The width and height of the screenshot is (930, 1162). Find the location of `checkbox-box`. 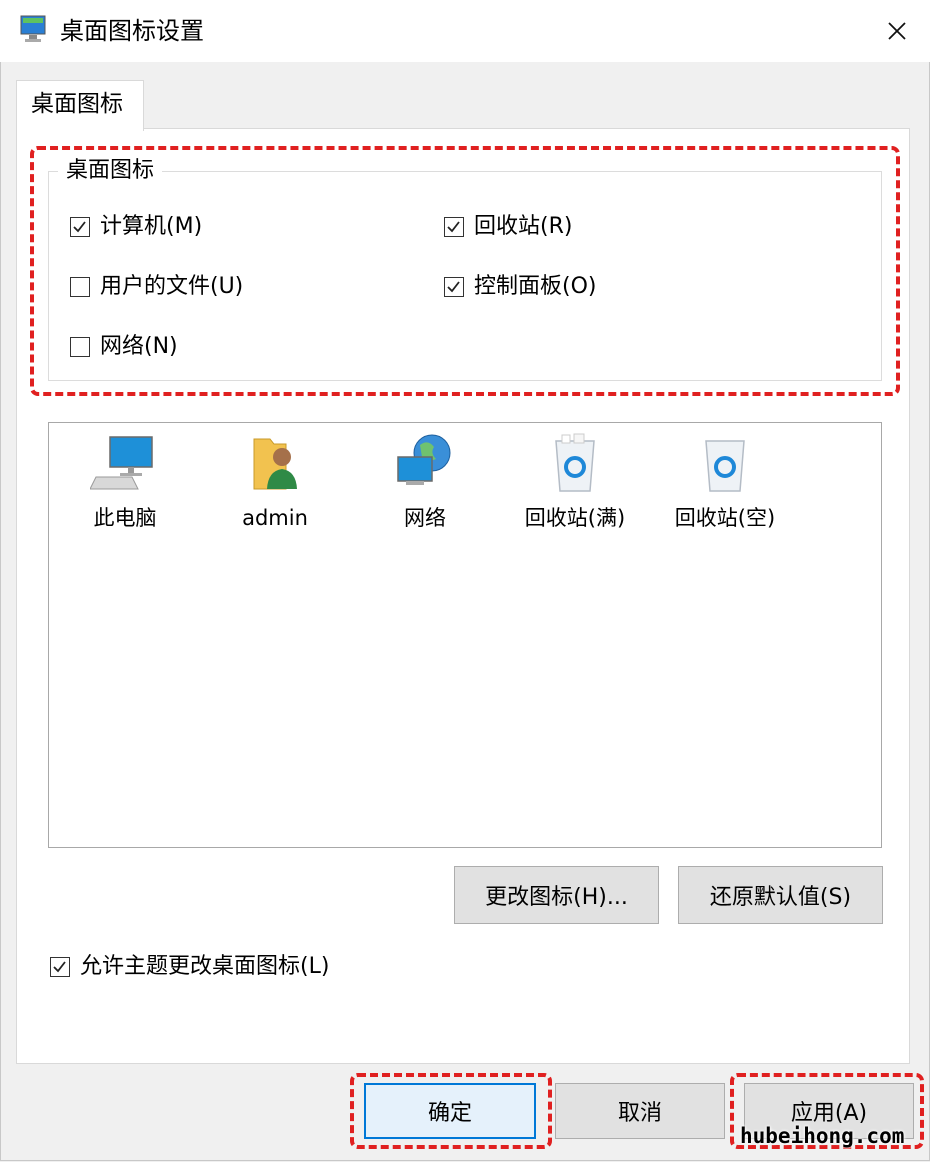

checkbox-box is located at coordinates (60, 967).